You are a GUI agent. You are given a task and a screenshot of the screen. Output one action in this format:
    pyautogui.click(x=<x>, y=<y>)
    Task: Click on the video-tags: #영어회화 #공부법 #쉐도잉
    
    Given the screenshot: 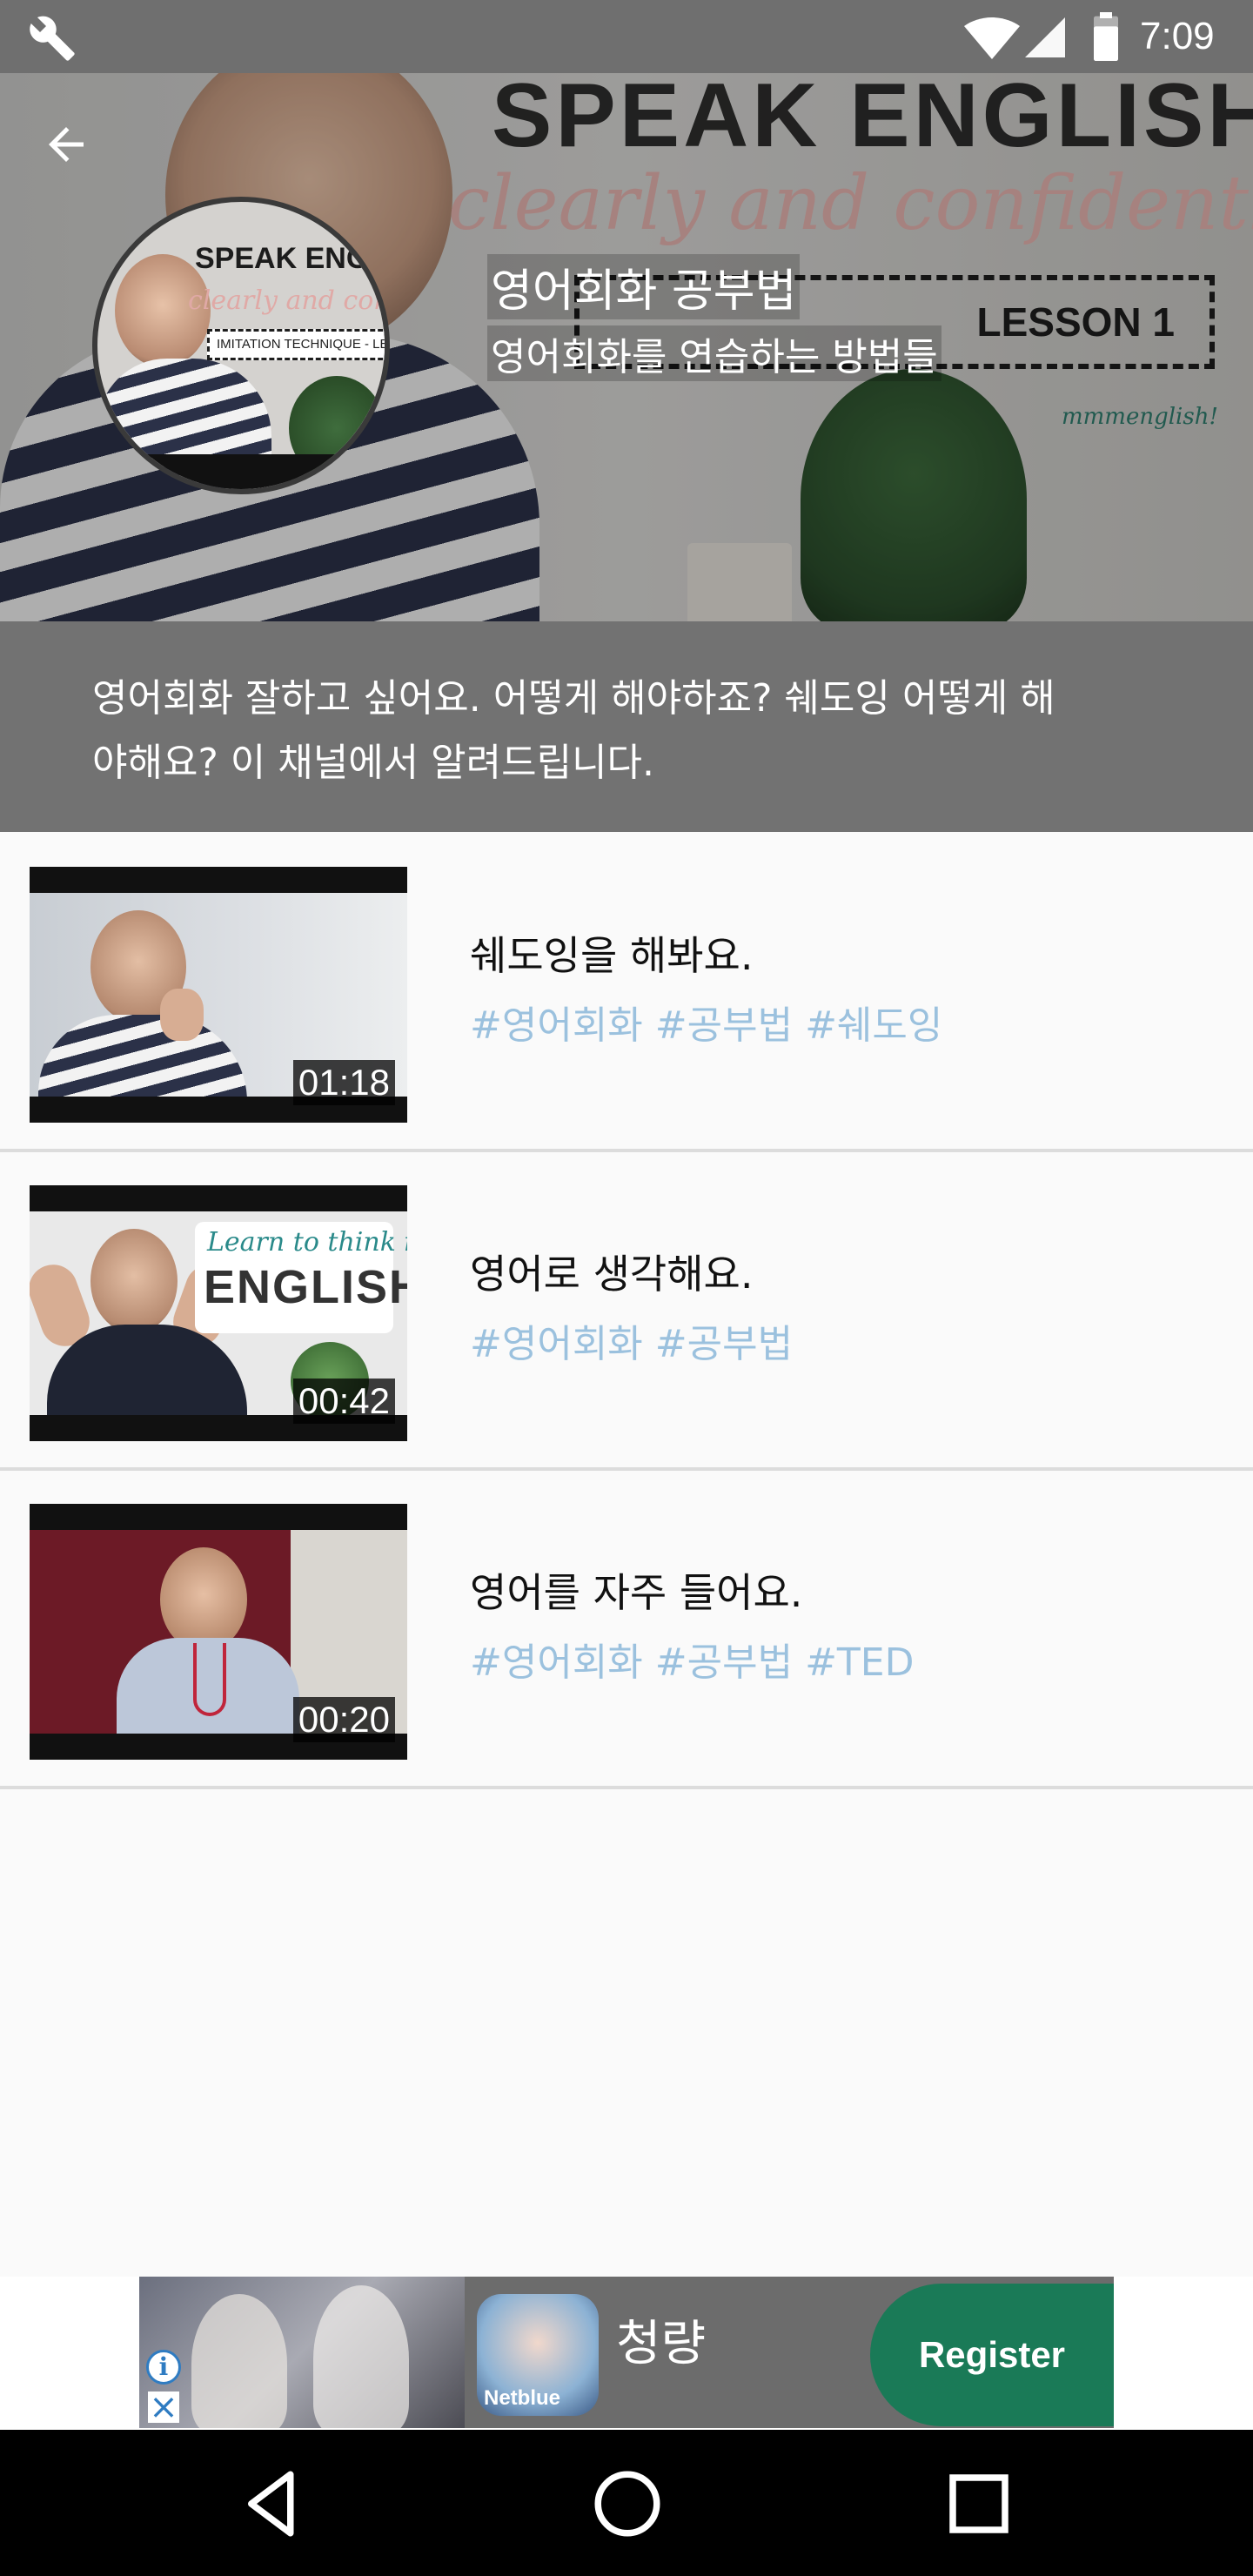 What is the action you would take?
    pyautogui.click(x=706, y=1025)
    